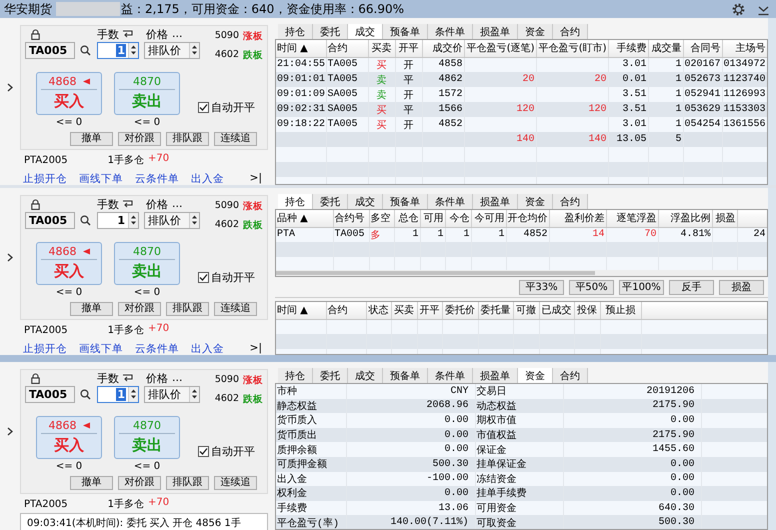 Image resolution: width=776 pixels, height=530 pixels. What do you see at coordinates (408, 48) in the screenshot?
I see `column-header: 开平` at bounding box center [408, 48].